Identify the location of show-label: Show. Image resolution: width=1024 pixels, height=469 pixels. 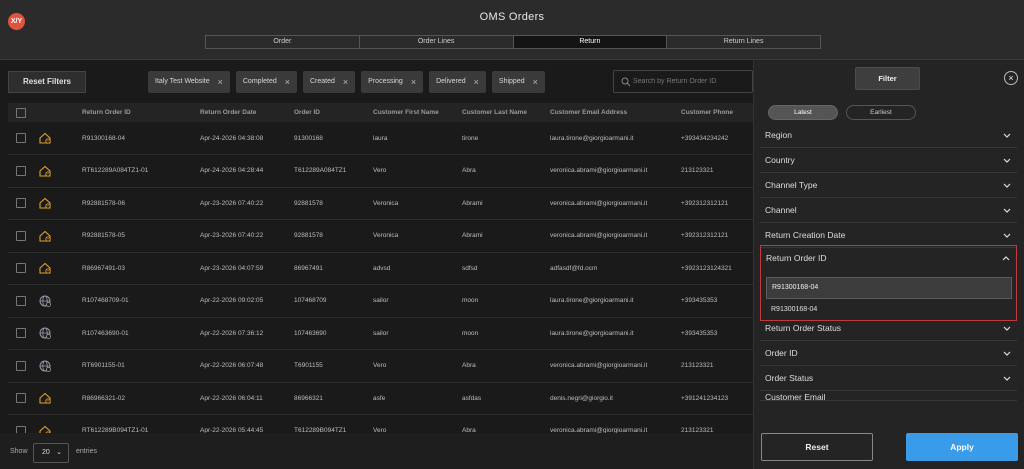
(19, 451).